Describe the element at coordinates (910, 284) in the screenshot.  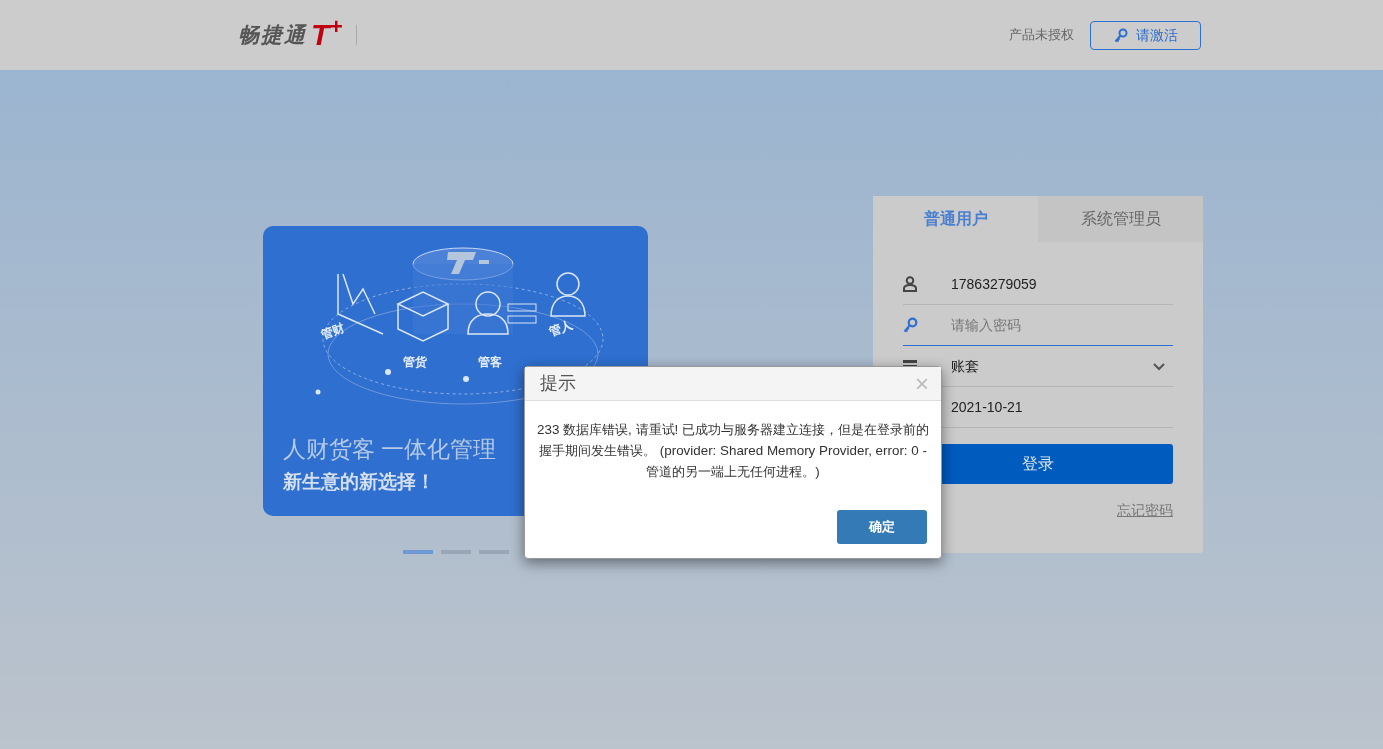
I see `user-icon` at that location.